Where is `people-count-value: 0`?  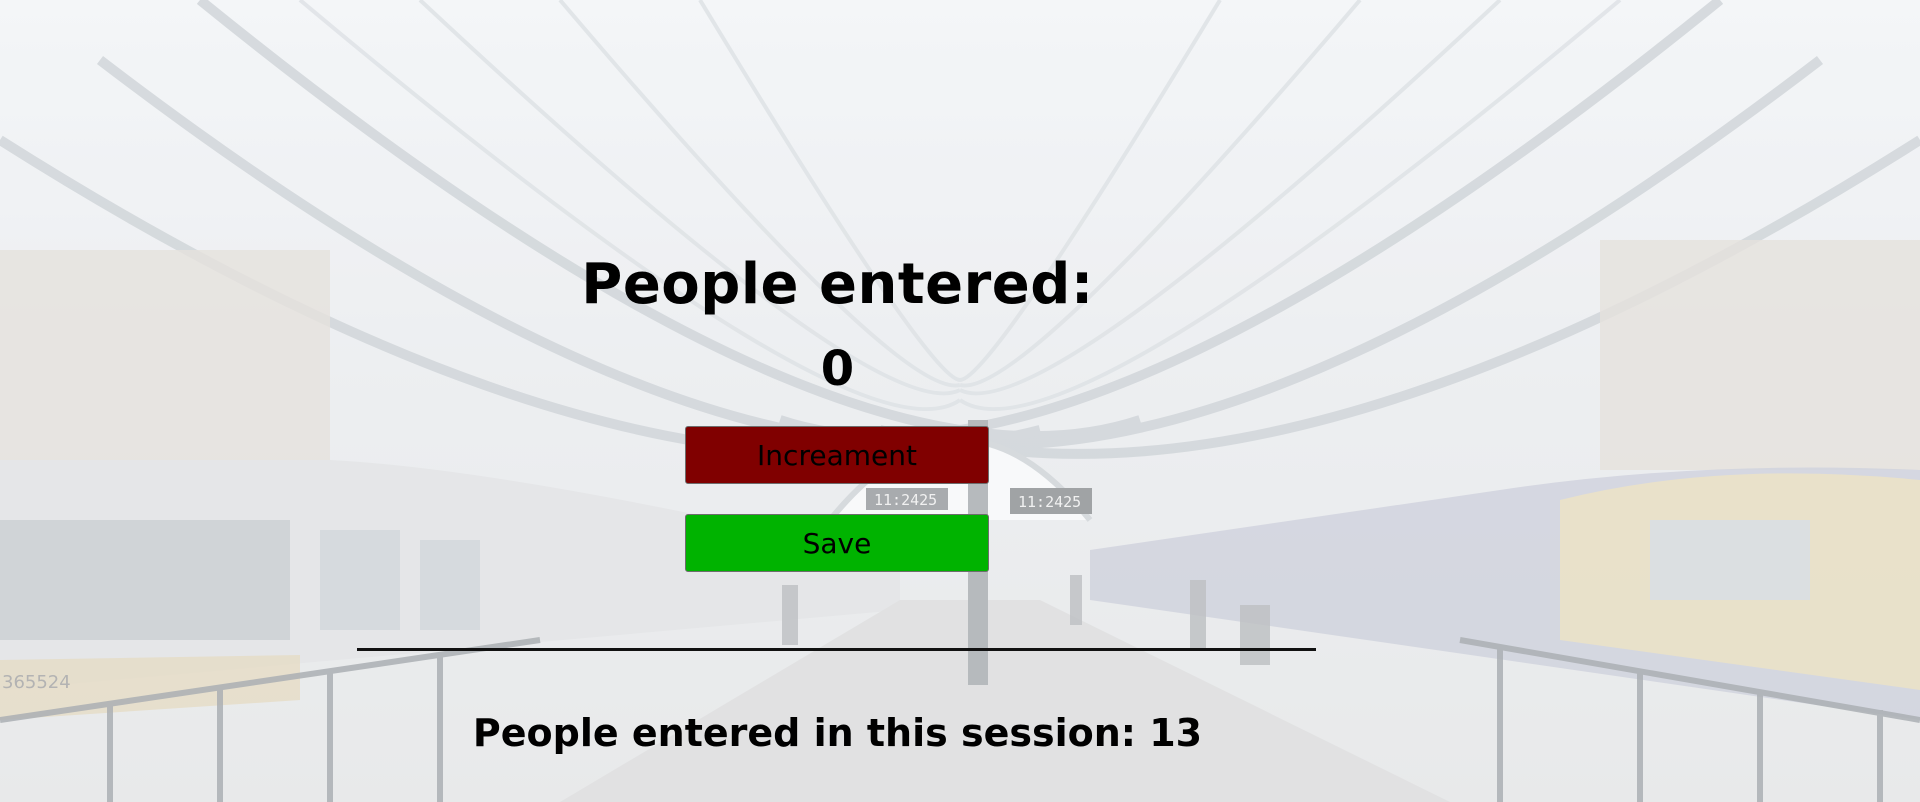 people-count-value: 0 is located at coordinates (837, 369).